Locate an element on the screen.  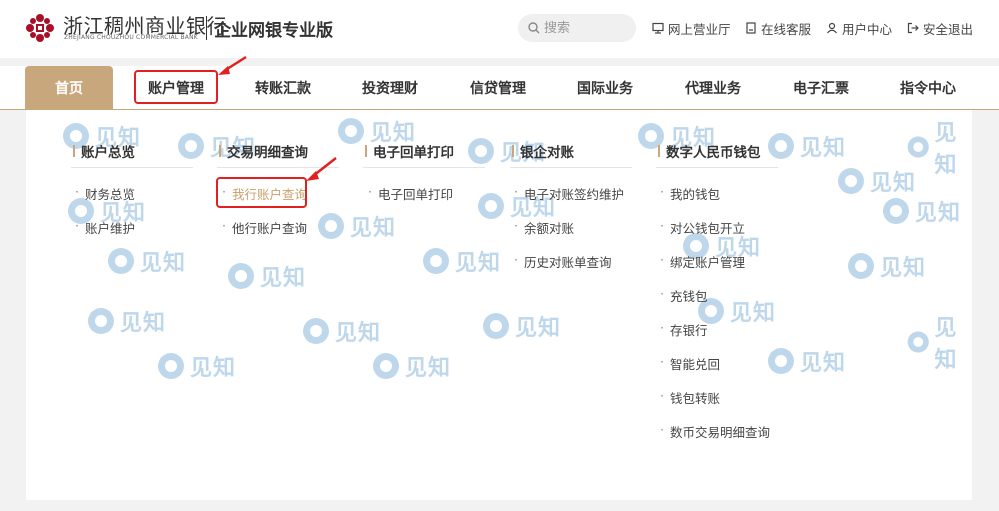
menu-item-other-bank-account-query: 他行账户查询 is located at coordinates (264, 227).